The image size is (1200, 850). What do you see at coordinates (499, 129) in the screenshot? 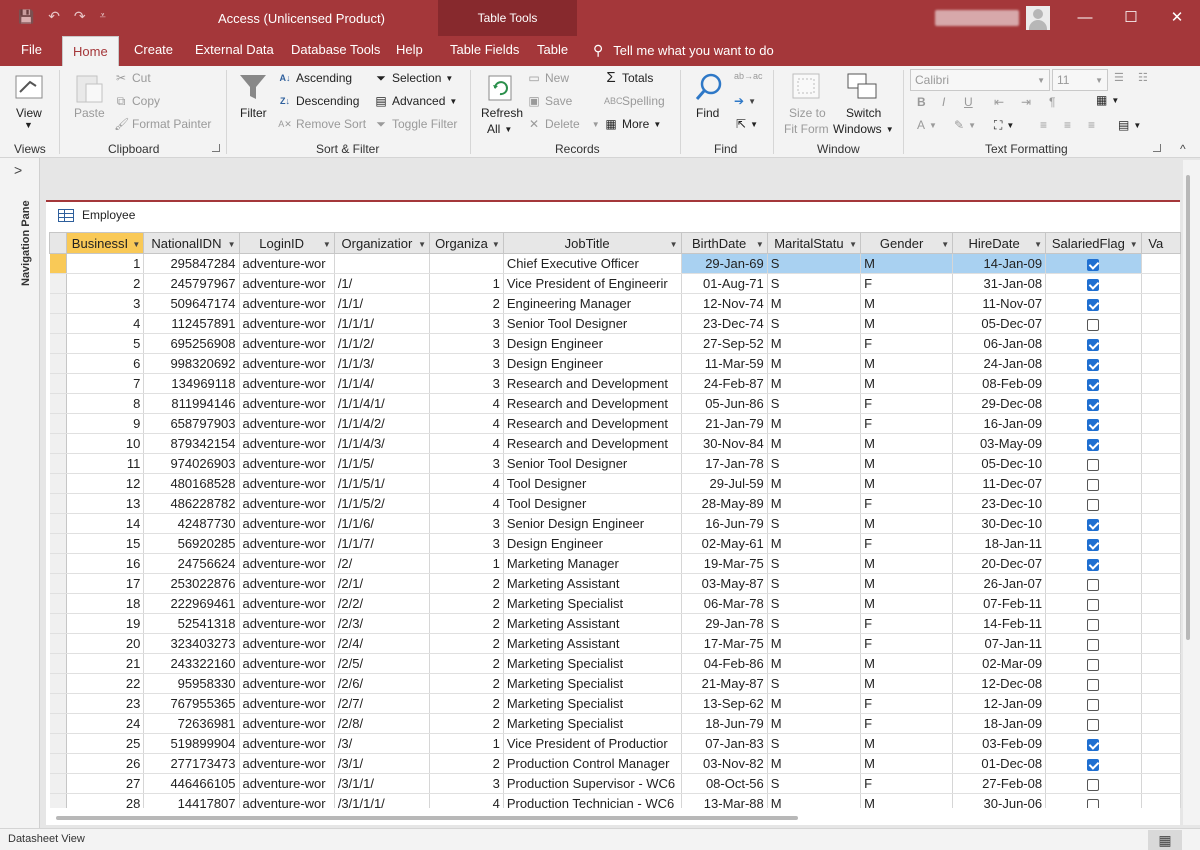
I see `refresh-all-label: All ▼` at bounding box center [499, 129].